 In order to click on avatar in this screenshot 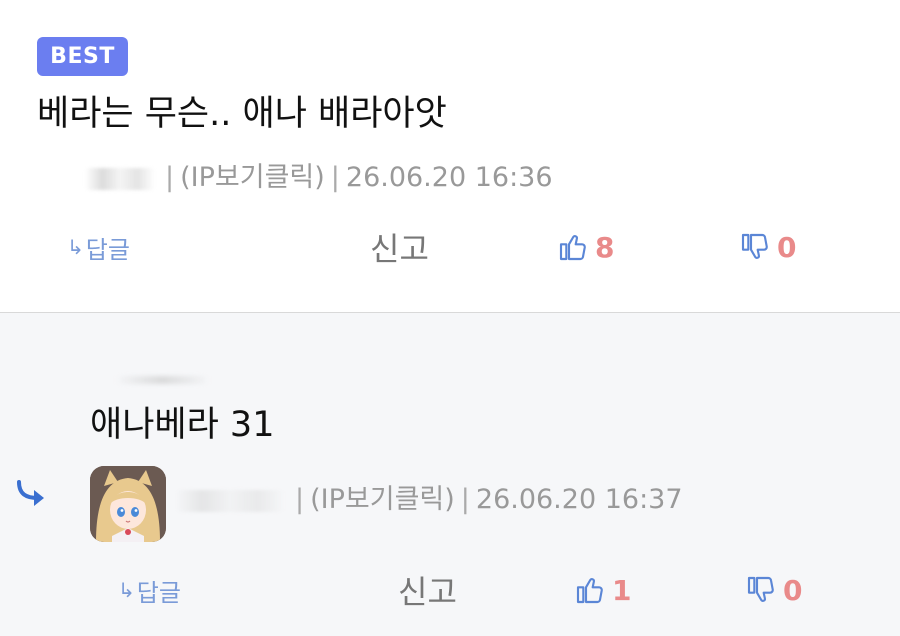, I will do `click(128, 504)`.